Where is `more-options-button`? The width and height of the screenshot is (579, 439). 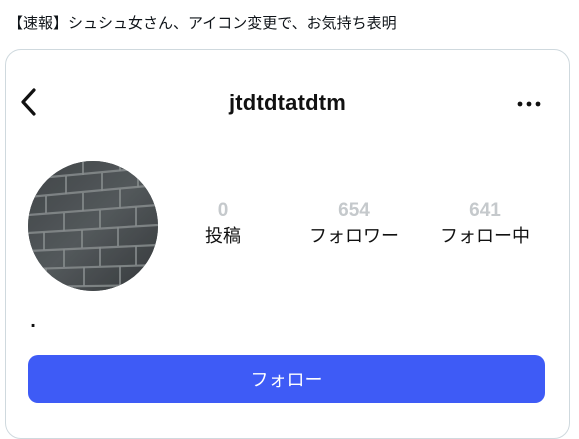 more-options-button is located at coordinates (529, 104).